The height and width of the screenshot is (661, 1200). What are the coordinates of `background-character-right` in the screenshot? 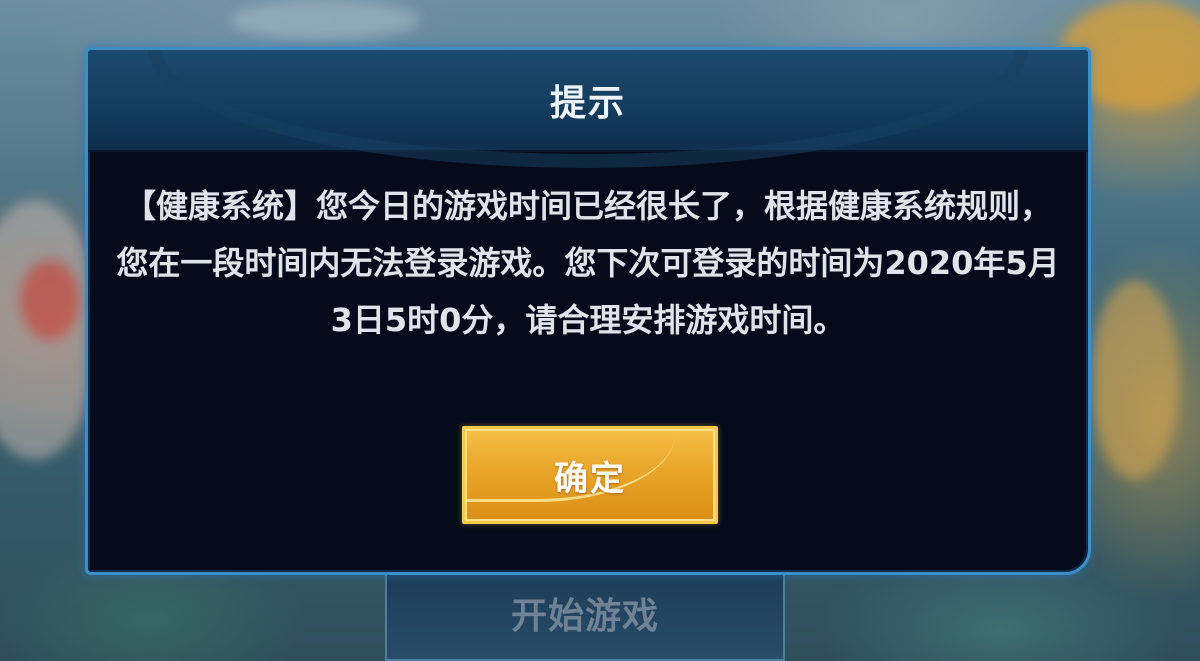 It's located at (1135, 380).